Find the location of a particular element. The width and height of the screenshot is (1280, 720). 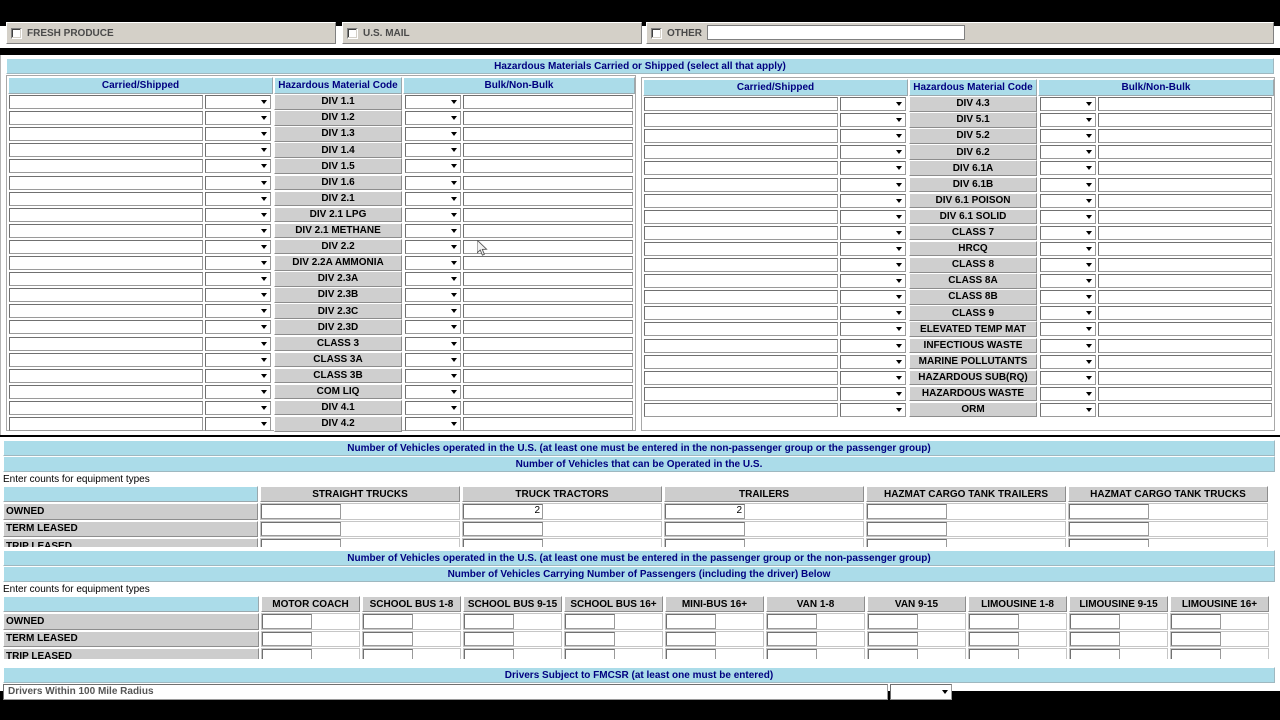

cargo-item-us-mail: U.S. MAIL is located at coordinates (492, 33).